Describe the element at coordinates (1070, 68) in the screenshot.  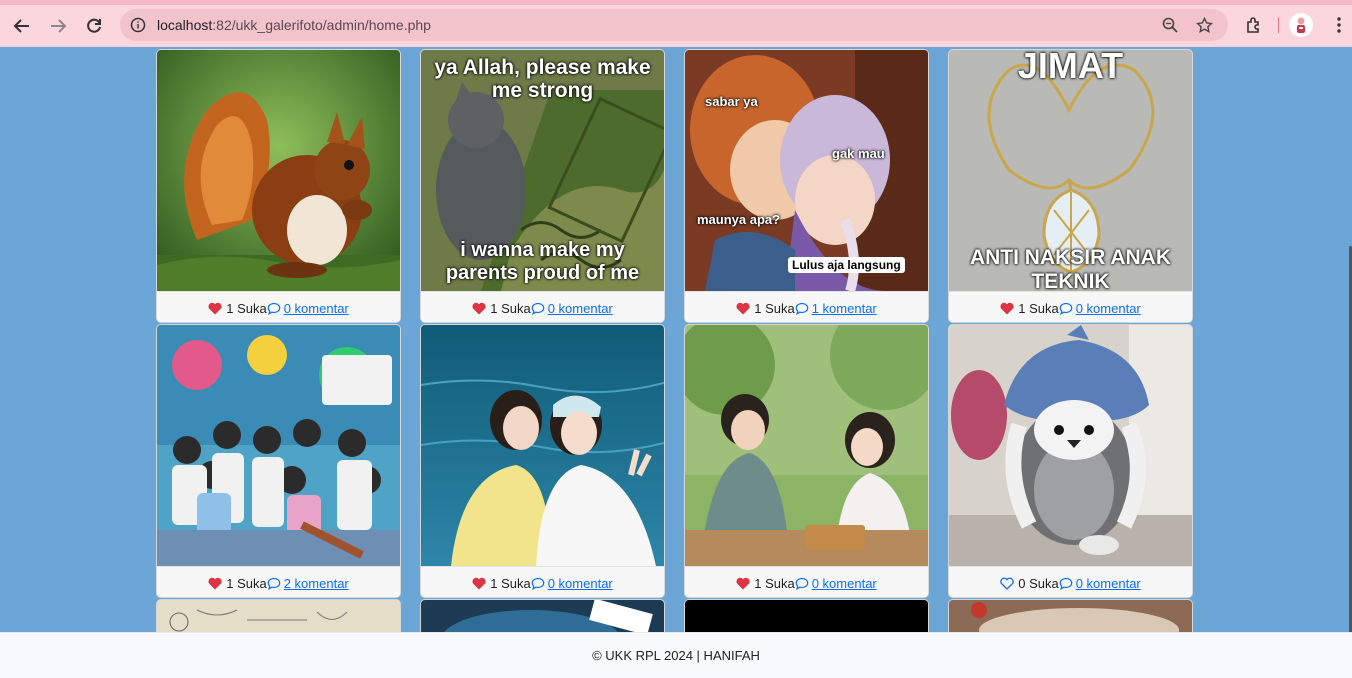
I see `meme-top-text: JIMAT` at that location.